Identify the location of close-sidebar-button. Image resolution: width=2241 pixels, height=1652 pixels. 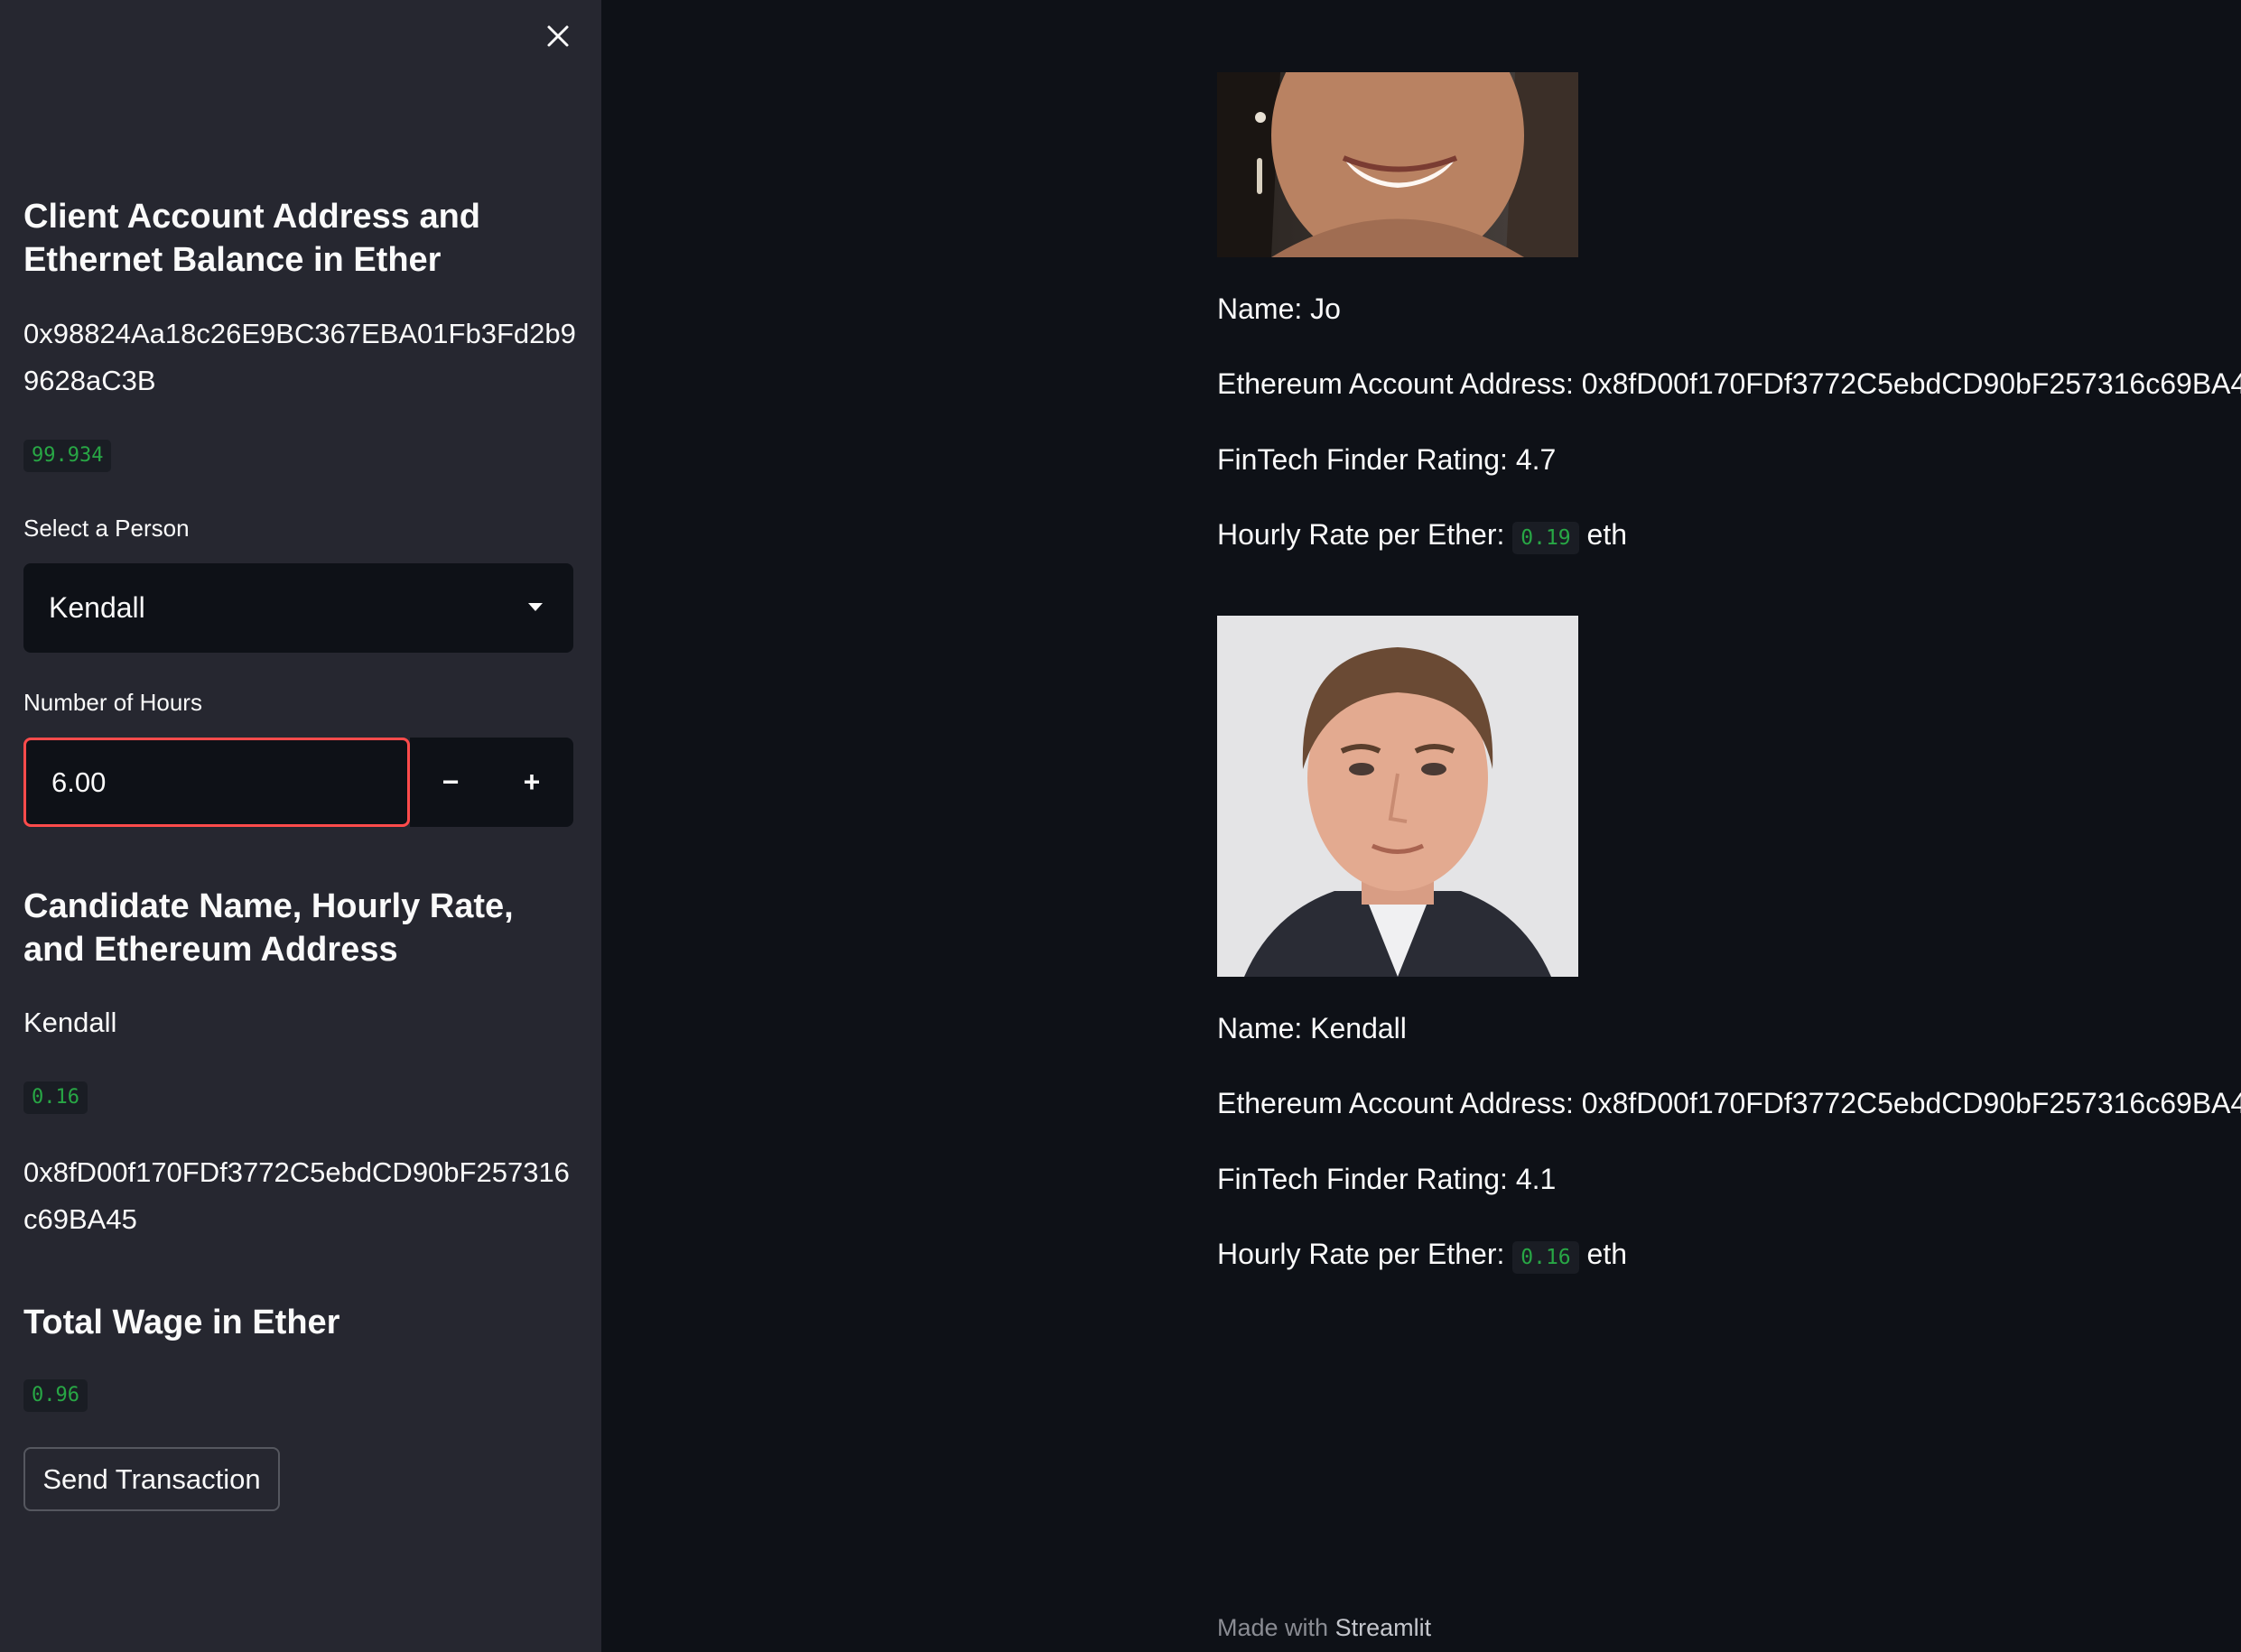
(558, 36).